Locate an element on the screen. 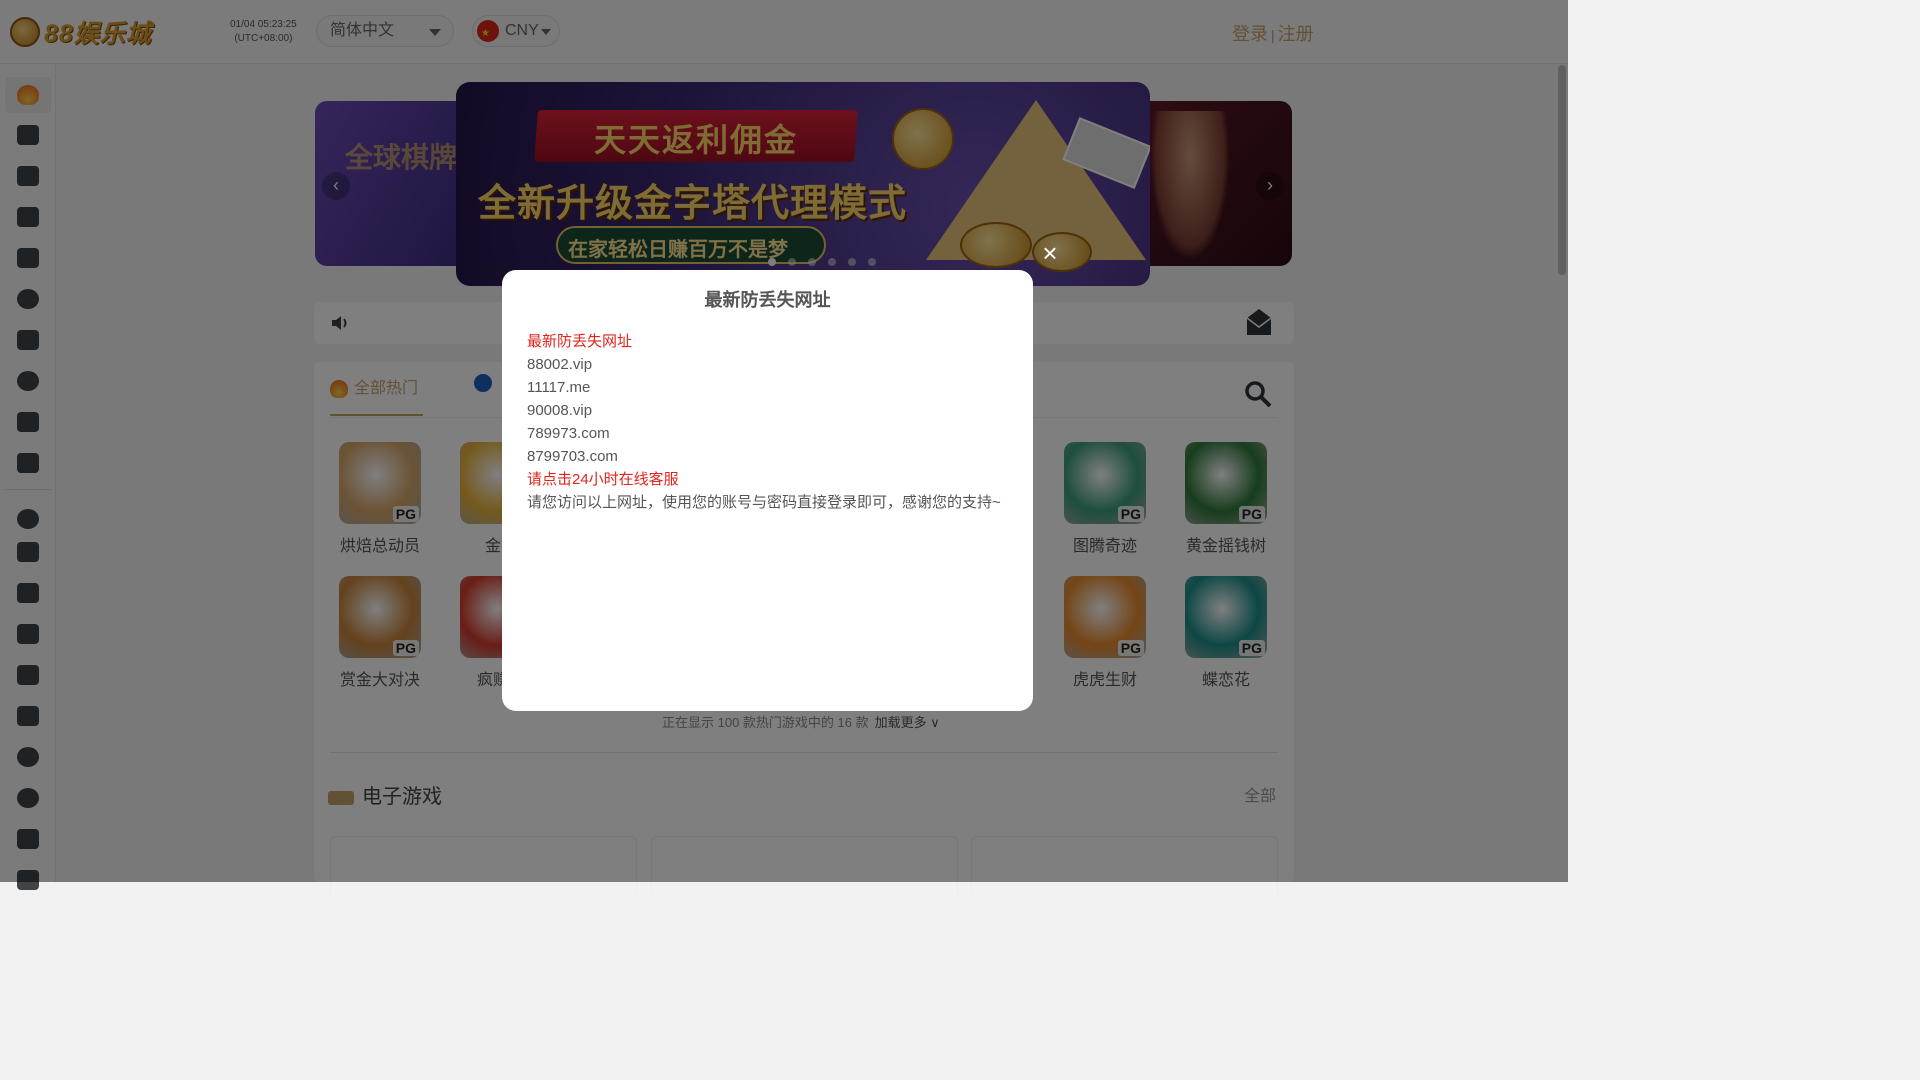  close-icon: × is located at coordinates (1050, 254).